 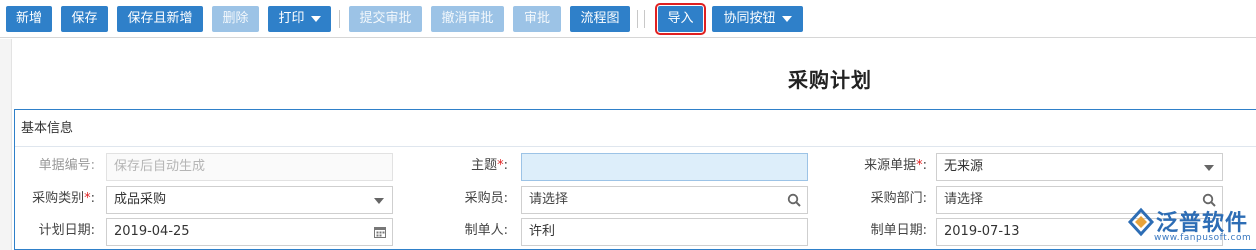 What do you see at coordinates (664, 200) in the screenshot?
I see `buyer-picker: 请选择` at bounding box center [664, 200].